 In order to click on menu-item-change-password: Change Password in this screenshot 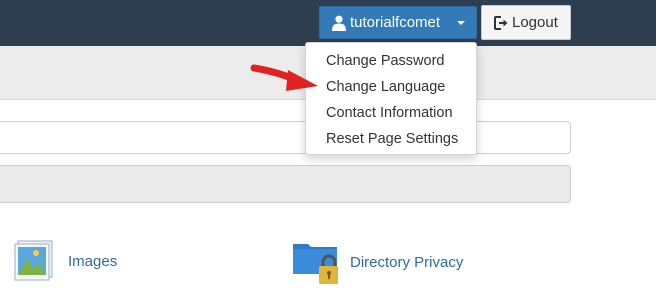, I will do `click(391, 61)`.